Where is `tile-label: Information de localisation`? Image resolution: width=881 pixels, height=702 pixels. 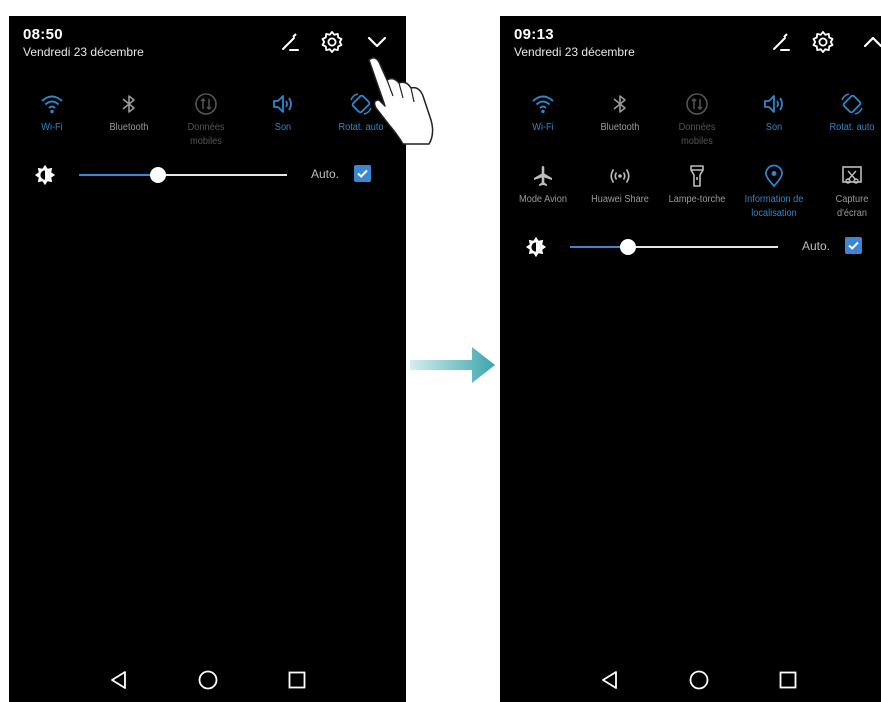
tile-label: Information de localisation is located at coordinates (774, 206).